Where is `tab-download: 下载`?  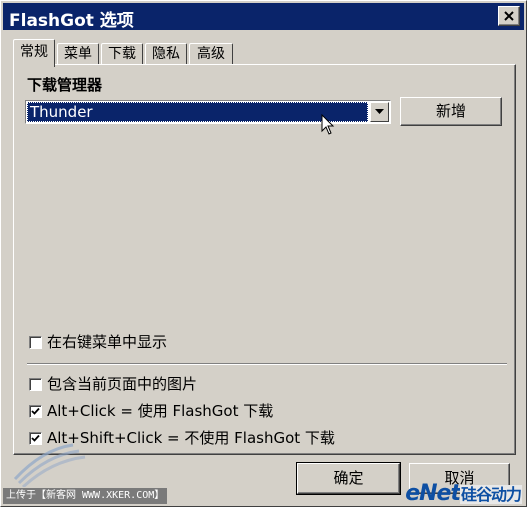
tab-download: 下载 is located at coordinates (122, 54).